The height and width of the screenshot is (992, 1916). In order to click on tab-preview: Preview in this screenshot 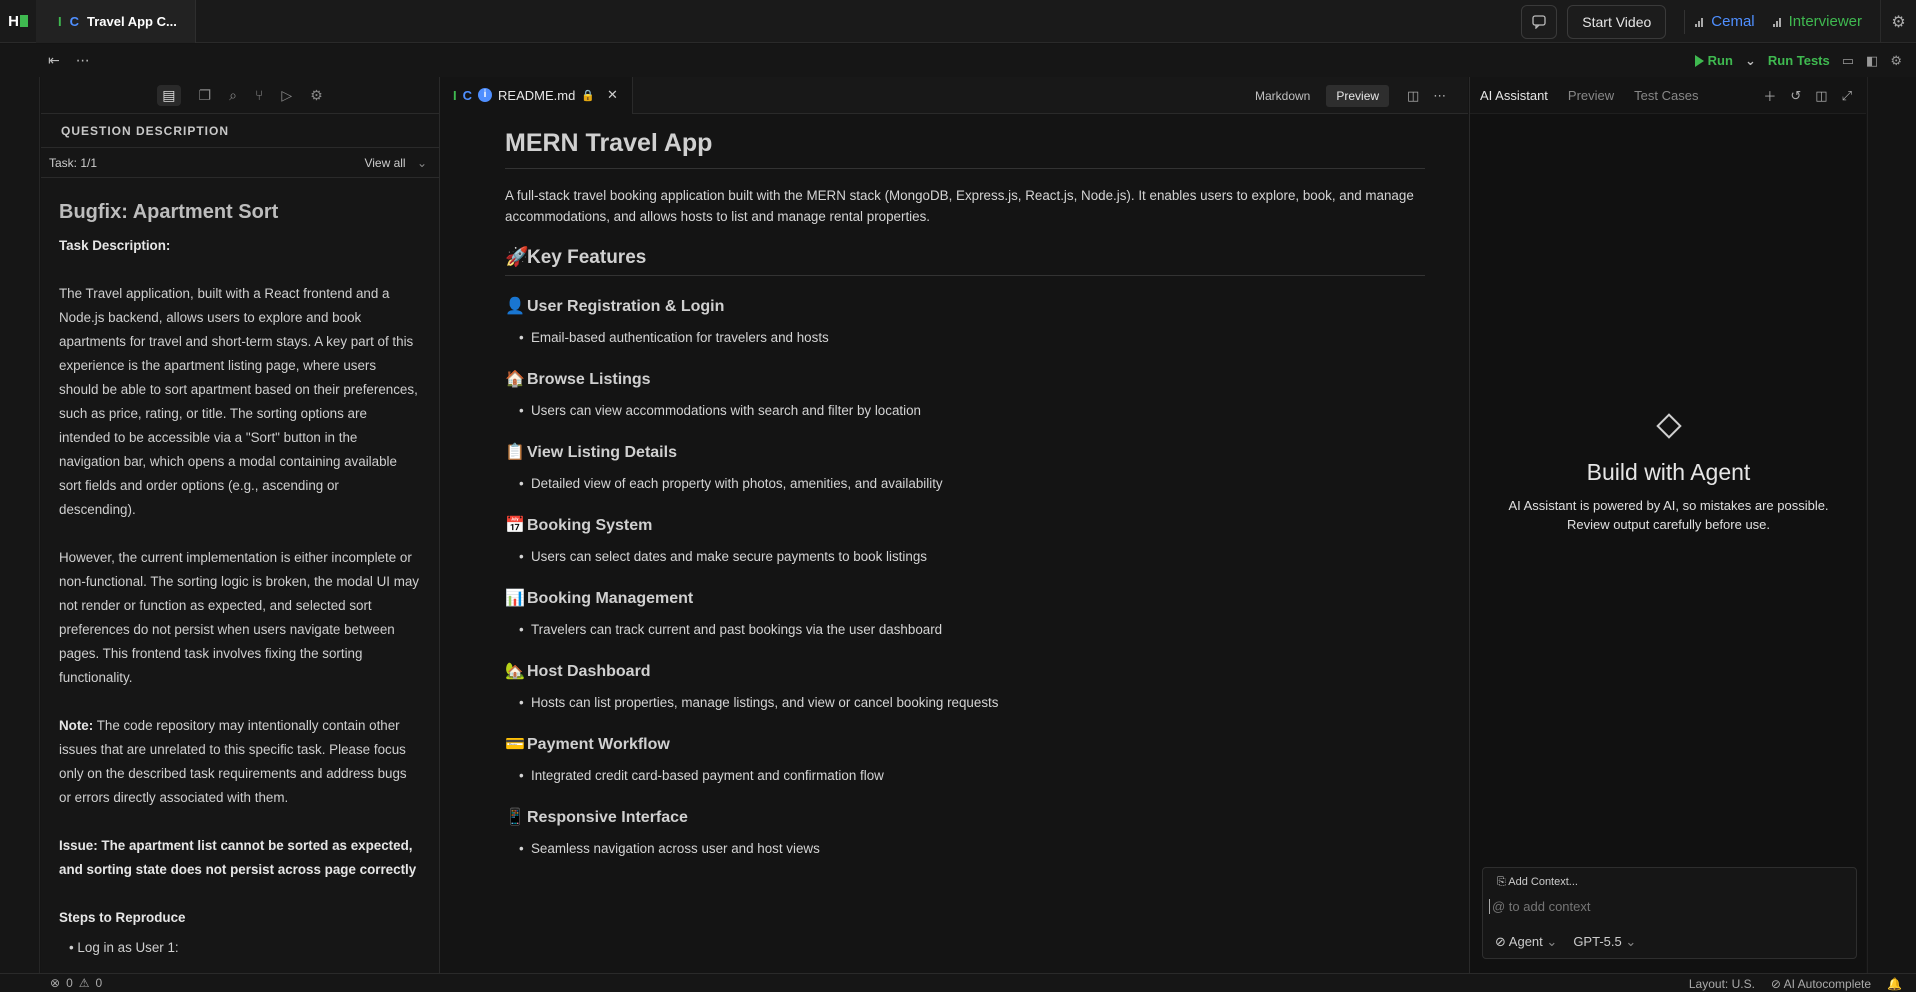, I will do `click(1591, 95)`.